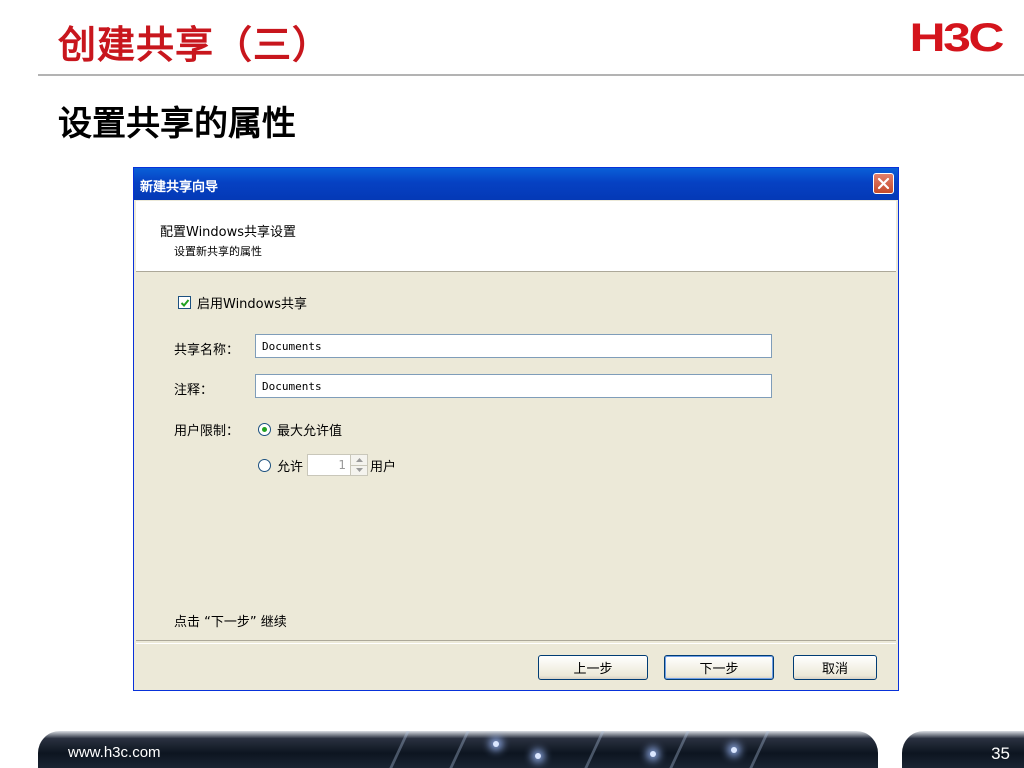 This screenshot has height=768, width=1024. Describe the element at coordinates (207, 350) in the screenshot. I see `share-name-label: 共享名称：` at that location.